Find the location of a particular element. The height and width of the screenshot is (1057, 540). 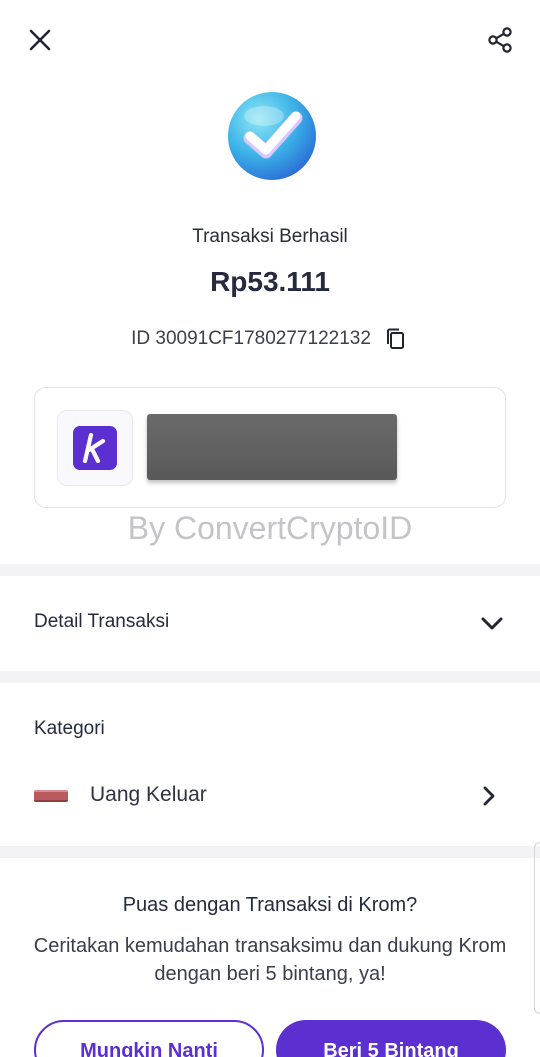

top-bar is located at coordinates (270, 40).